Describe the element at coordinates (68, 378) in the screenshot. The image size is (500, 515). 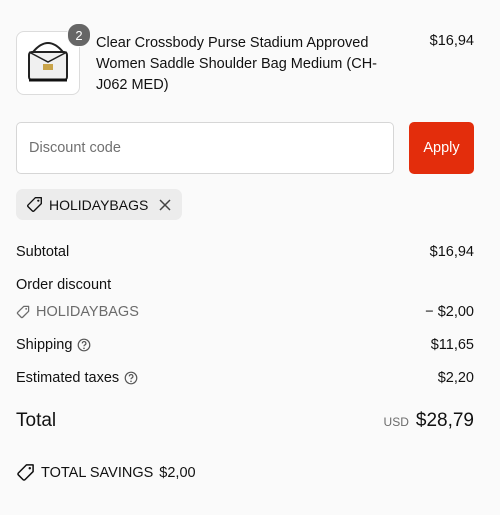
I see `taxes-label: Estimated taxes` at that location.